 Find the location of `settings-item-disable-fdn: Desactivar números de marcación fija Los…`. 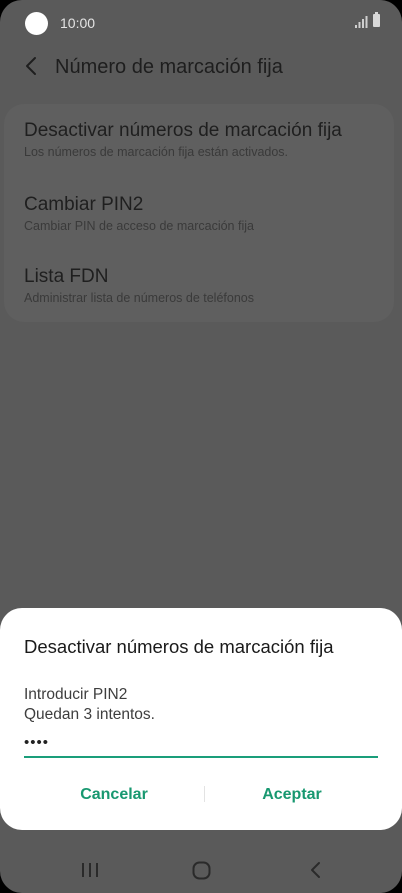

settings-item-disable-fdn: Desactivar números de marcación fija Los… is located at coordinates (204, 139).